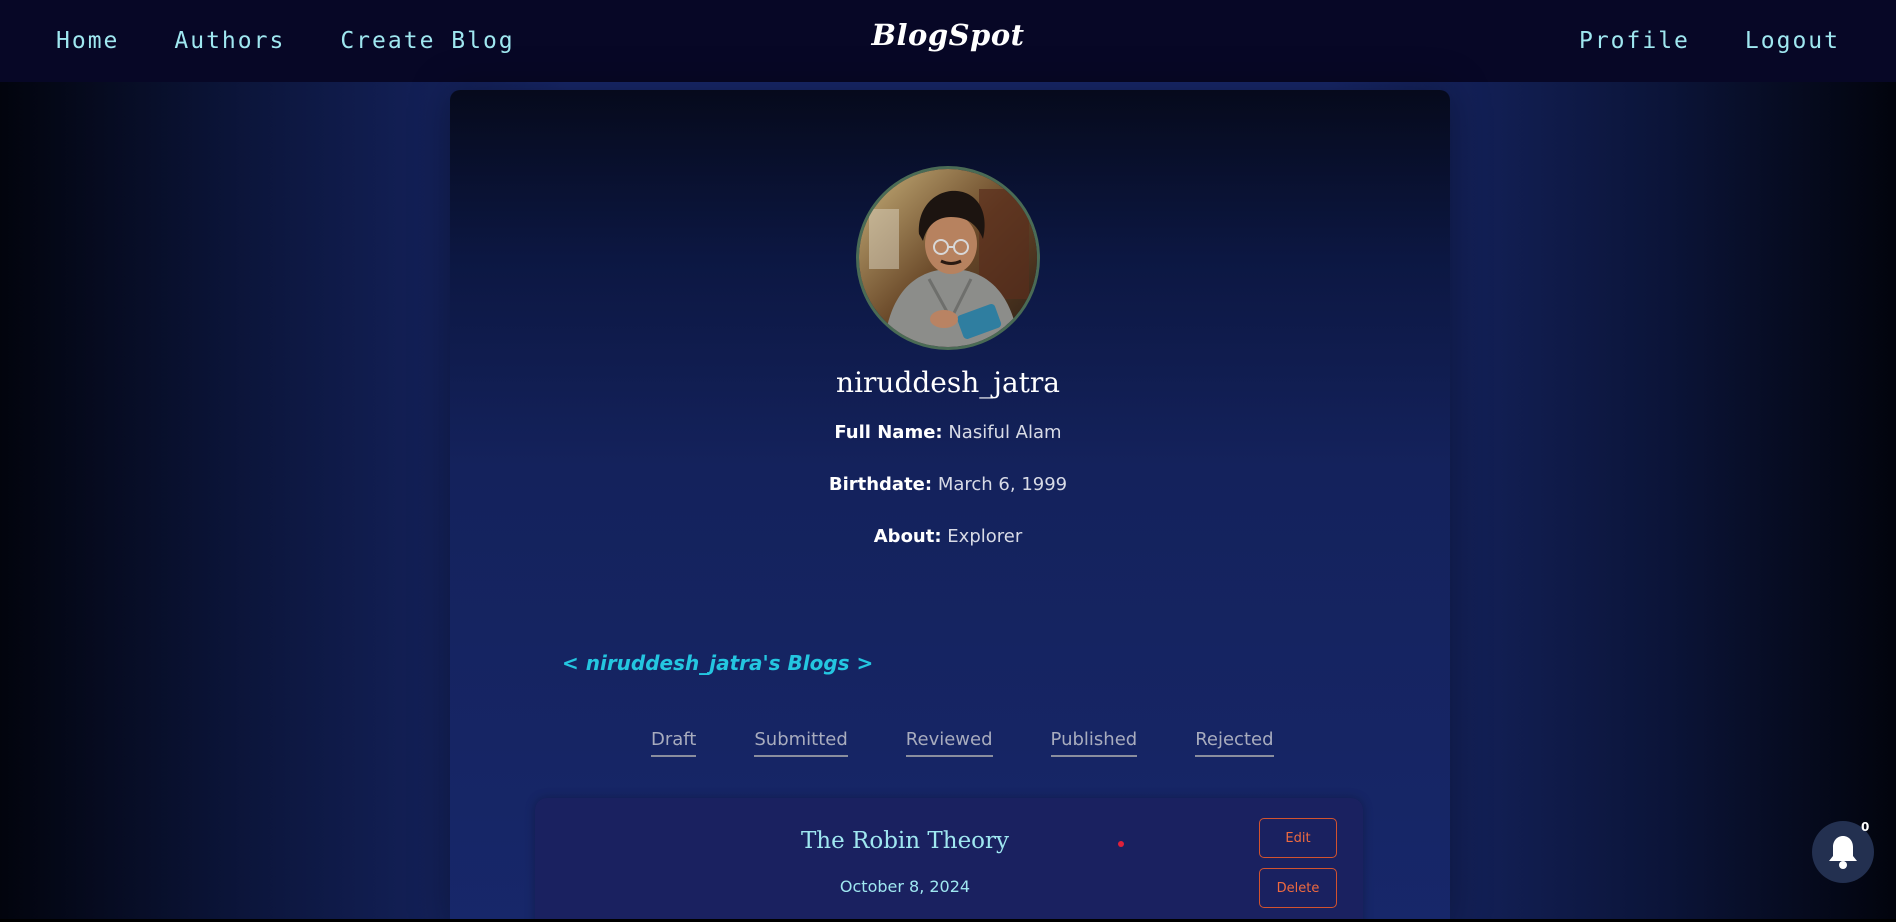  Describe the element at coordinates (949, 743) in the screenshot. I see `tab-reviewed: Reviewed` at that location.